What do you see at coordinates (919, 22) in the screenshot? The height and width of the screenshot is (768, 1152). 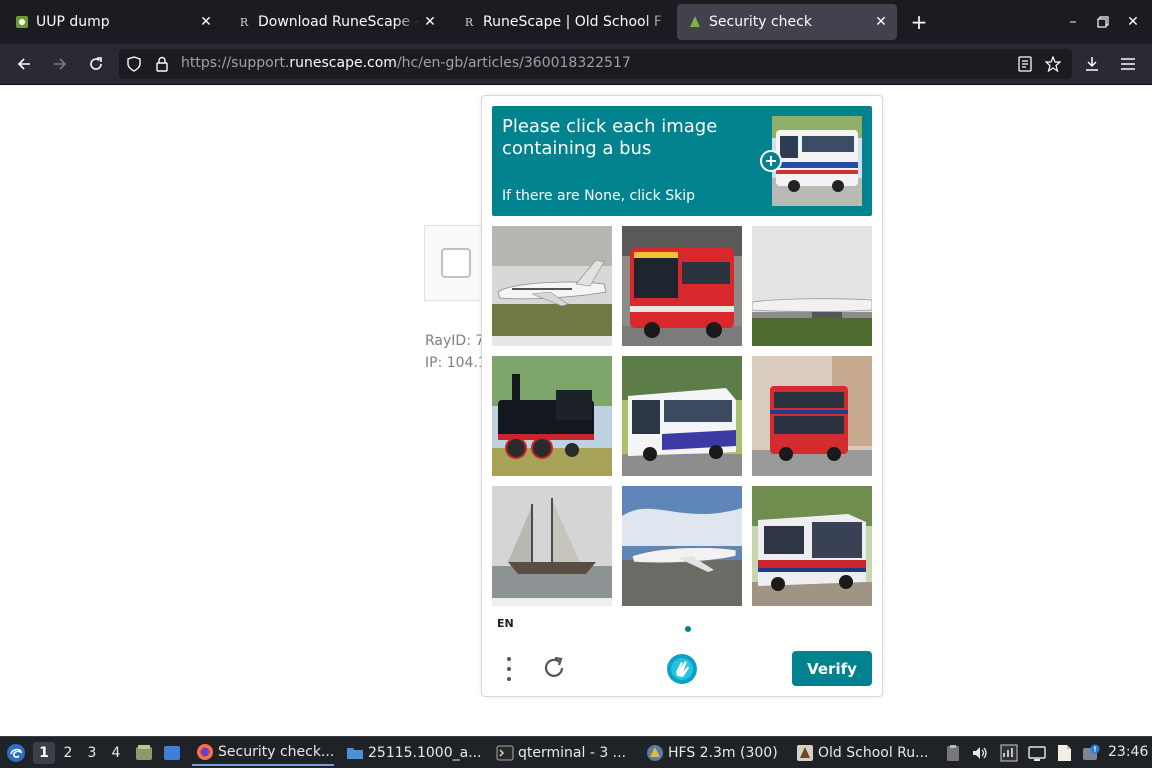 I see `new-tab-plus-icon: +` at bounding box center [919, 22].